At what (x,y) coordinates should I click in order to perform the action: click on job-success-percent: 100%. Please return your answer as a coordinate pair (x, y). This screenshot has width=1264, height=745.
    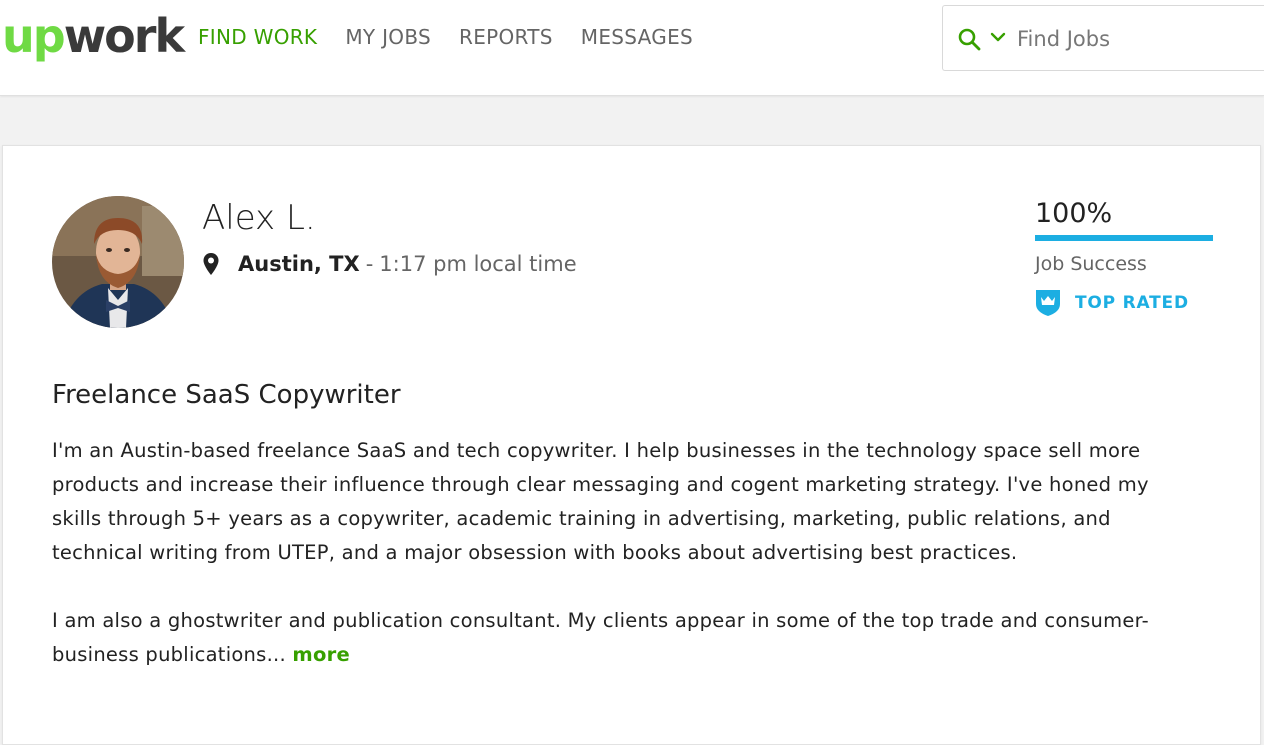
    Looking at the image, I should click on (1074, 213).